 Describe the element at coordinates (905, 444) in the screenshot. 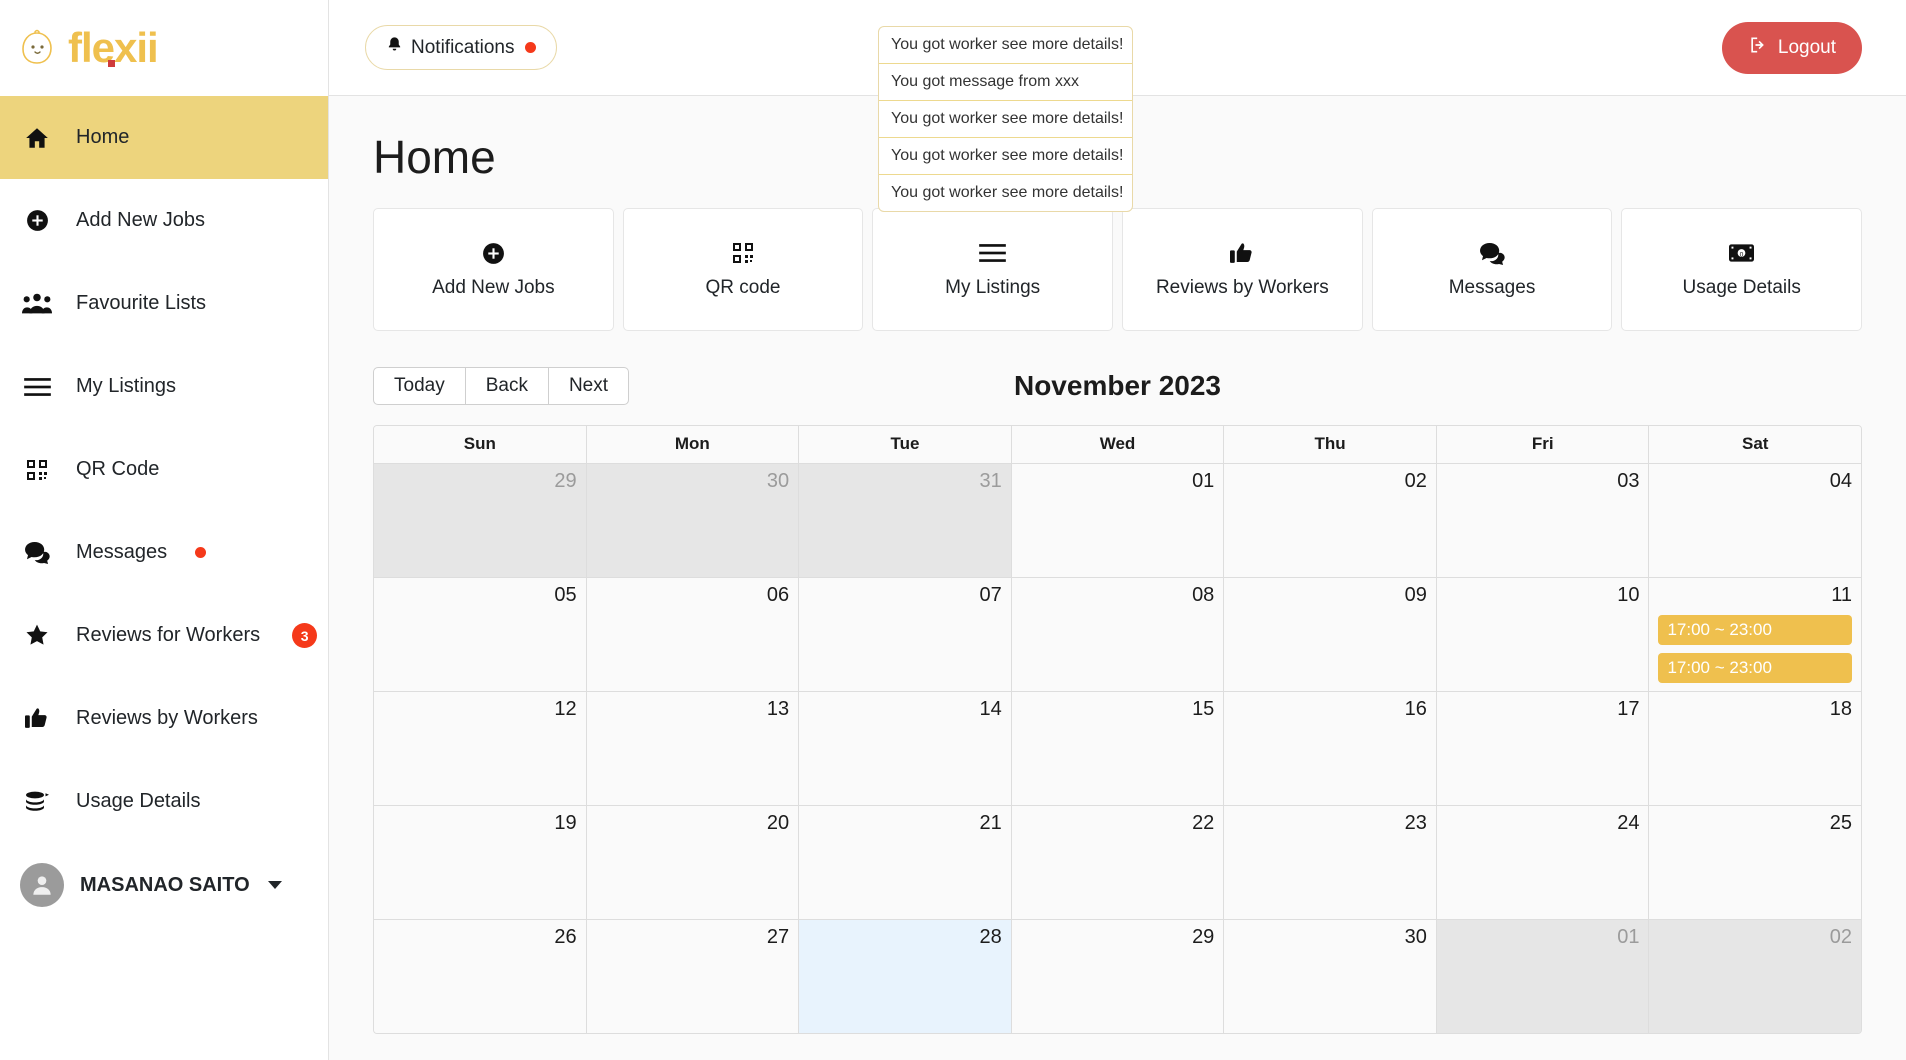

I see `calendar-weekday: Tue` at that location.